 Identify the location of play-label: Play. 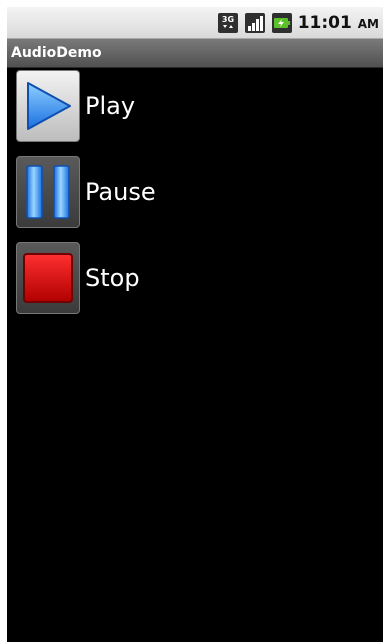
(110, 106).